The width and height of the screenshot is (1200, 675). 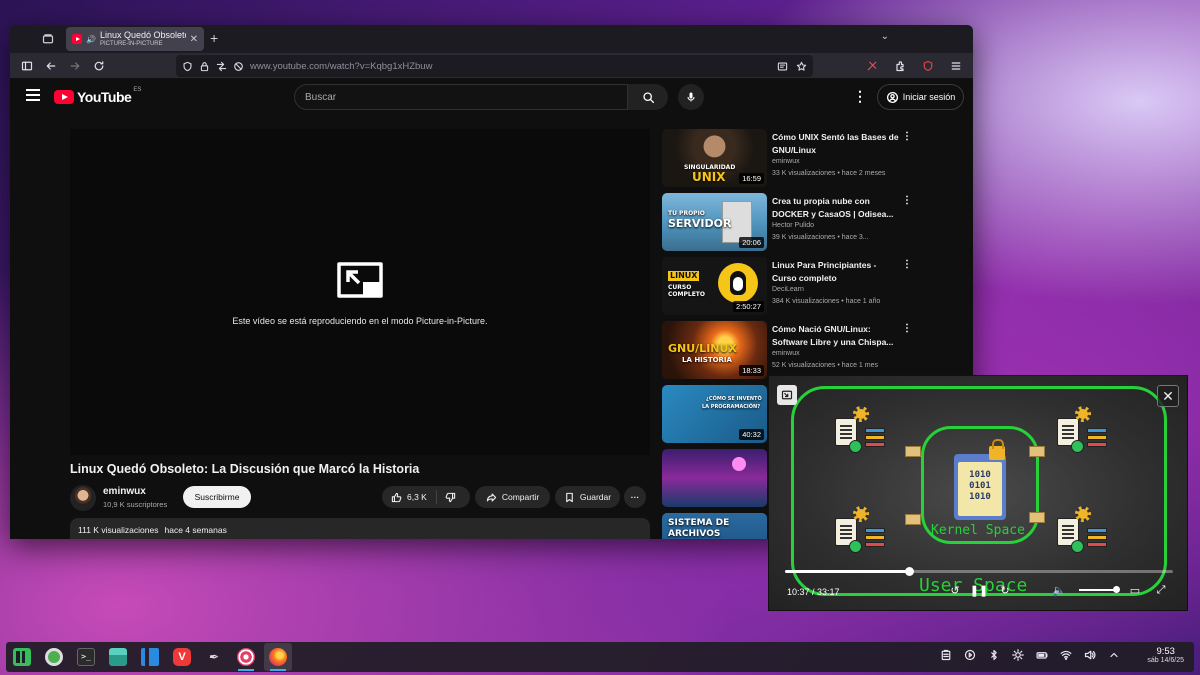 What do you see at coordinates (837, 143) in the screenshot?
I see `recommendation-title: Cómo UNIX Sentó las Bases de GNU/Linux` at bounding box center [837, 143].